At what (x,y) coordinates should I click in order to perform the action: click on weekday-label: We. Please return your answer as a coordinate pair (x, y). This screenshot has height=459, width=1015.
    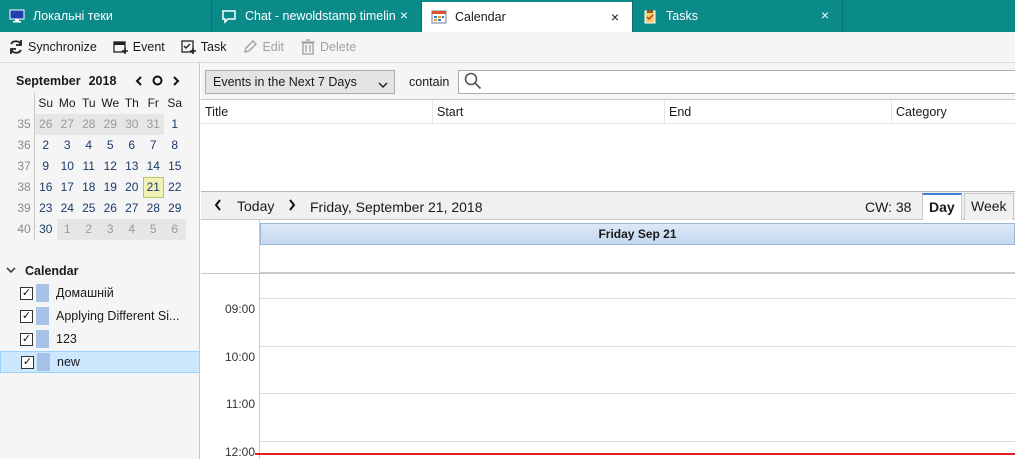
    Looking at the image, I should click on (110, 103).